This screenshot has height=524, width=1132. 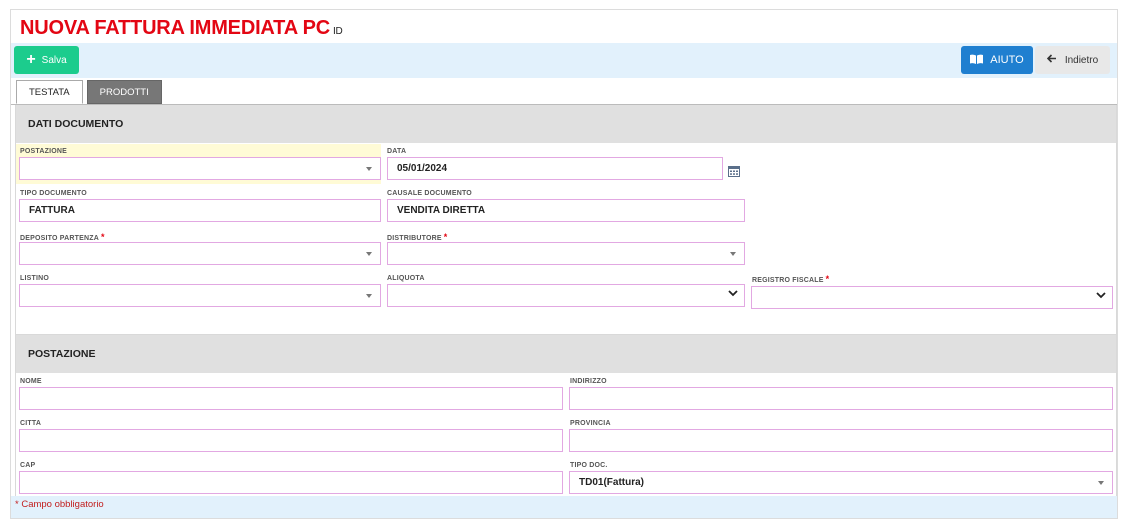 What do you see at coordinates (932, 297) in the screenshot?
I see `registro-fiscale-select` at bounding box center [932, 297].